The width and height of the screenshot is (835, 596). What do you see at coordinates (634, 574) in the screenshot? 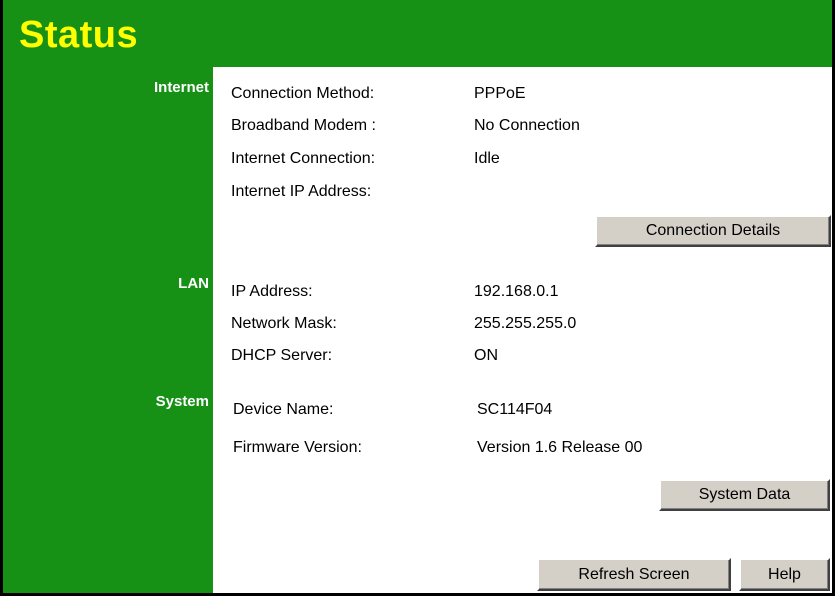
I see `refresh-screen-button: Refresh Screen` at bounding box center [634, 574].